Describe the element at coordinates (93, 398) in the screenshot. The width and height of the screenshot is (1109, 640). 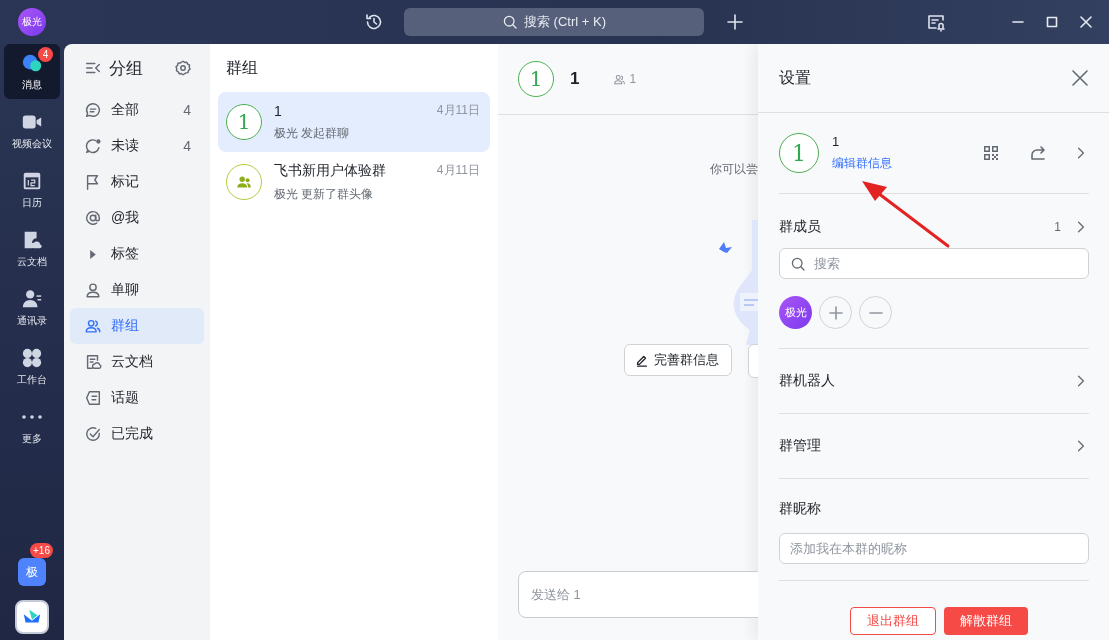
I see `topic-icon` at that location.